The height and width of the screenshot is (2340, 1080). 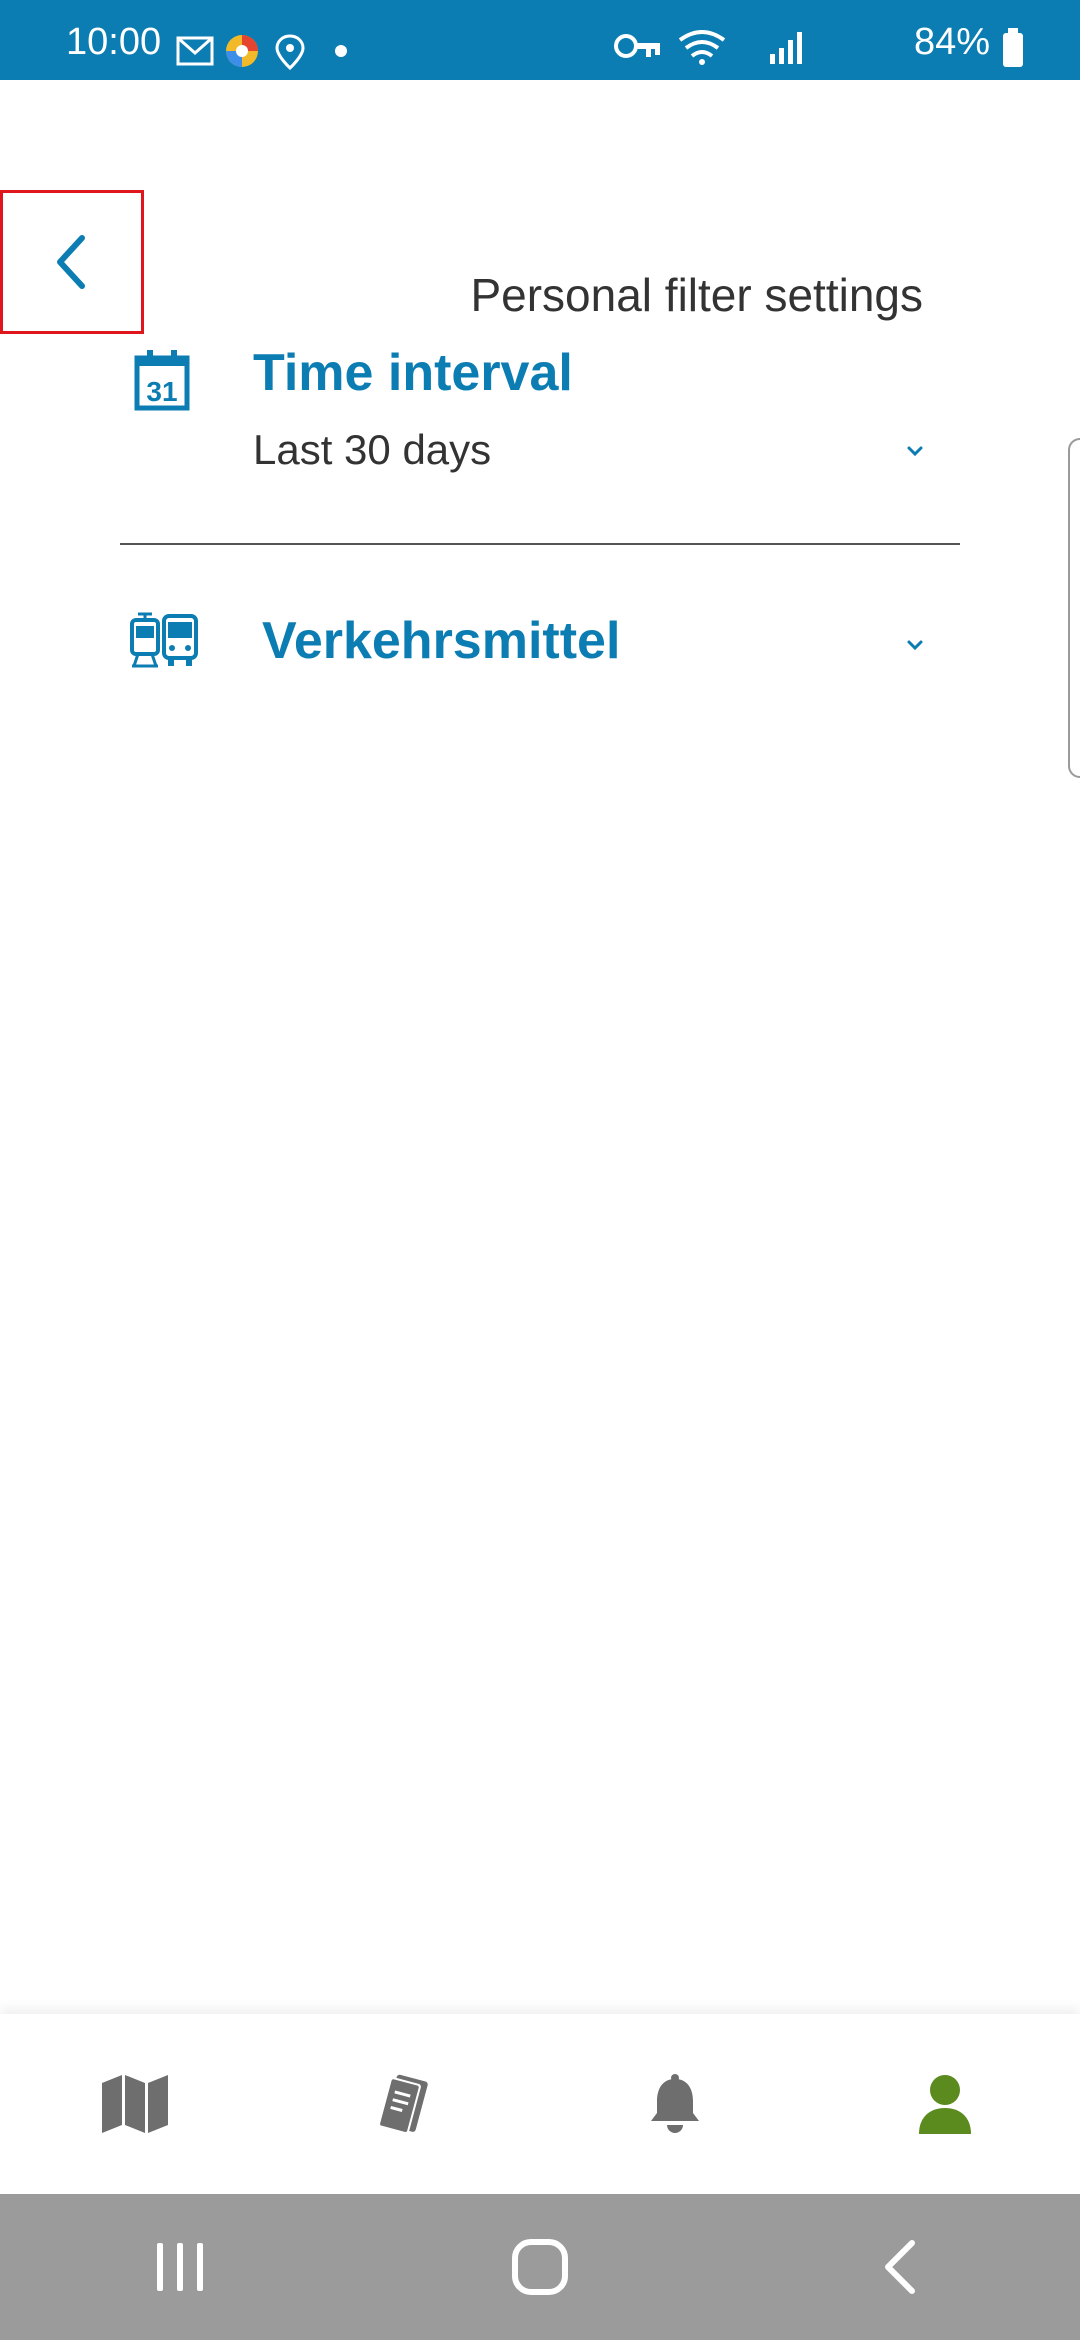 I want to click on transport-filter: Verkehrsmittel, so click(x=540, y=670).